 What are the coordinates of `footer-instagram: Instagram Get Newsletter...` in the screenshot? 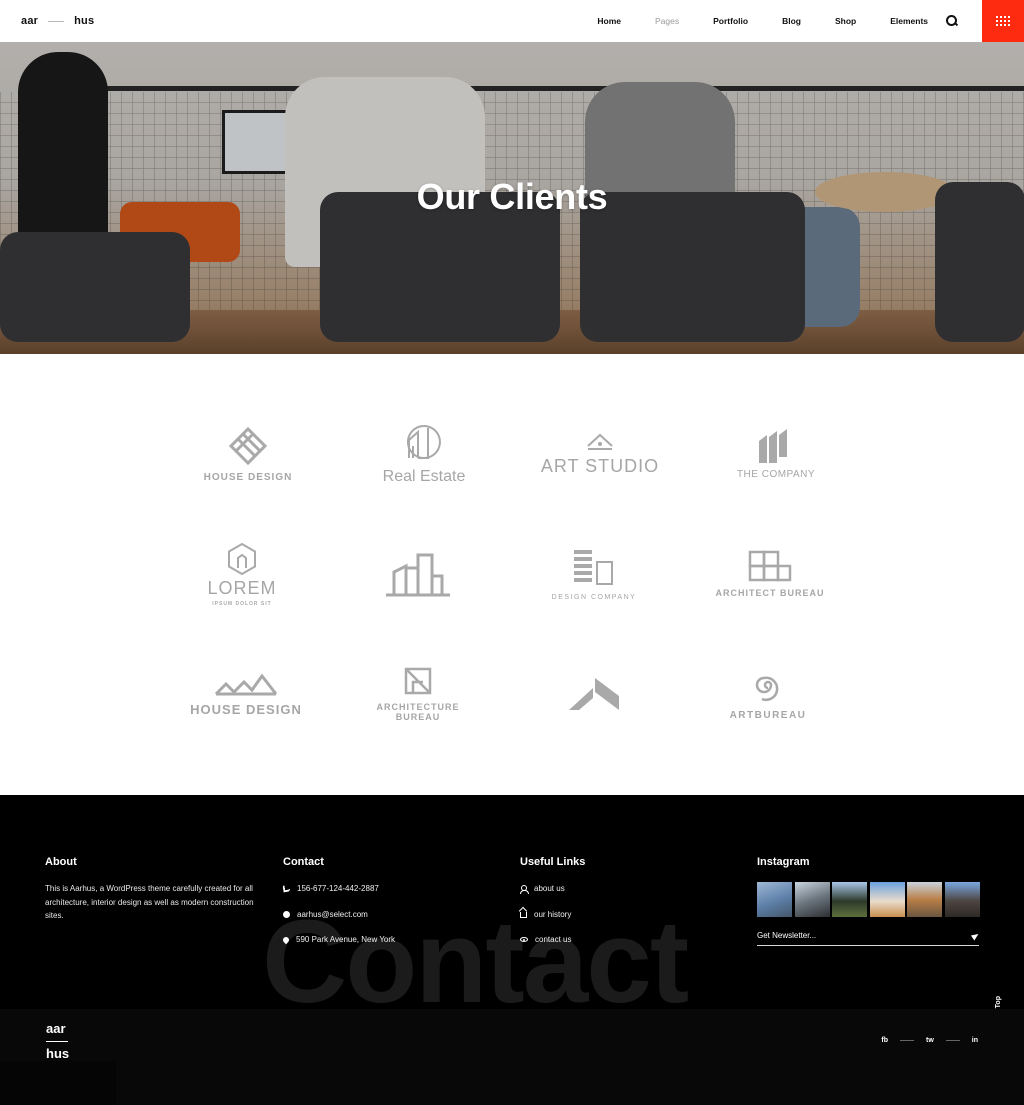 It's located at (872, 901).